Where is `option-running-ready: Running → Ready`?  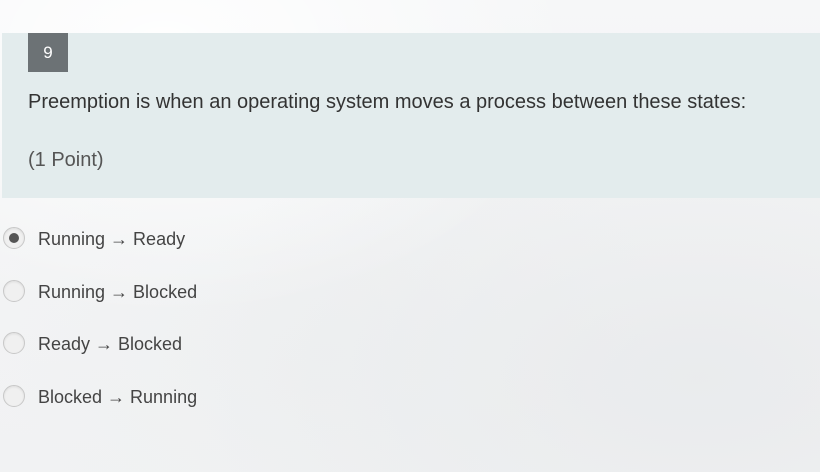 option-running-ready: Running → Ready is located at coordinates (410, 249).